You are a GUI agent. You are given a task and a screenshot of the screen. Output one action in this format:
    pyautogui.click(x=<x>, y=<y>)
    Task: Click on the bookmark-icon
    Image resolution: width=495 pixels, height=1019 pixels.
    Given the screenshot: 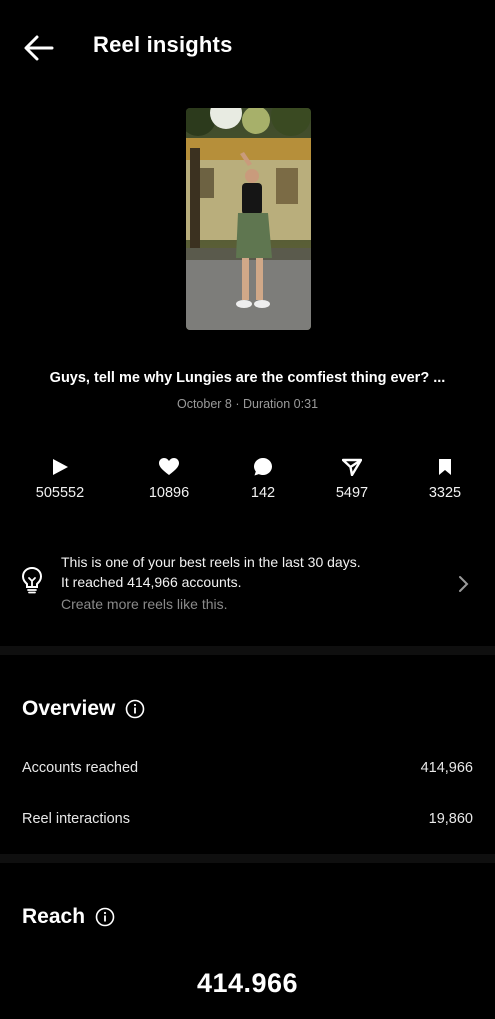 What is the action you would take?
    pyautogui.click(x=445, y=467)
    